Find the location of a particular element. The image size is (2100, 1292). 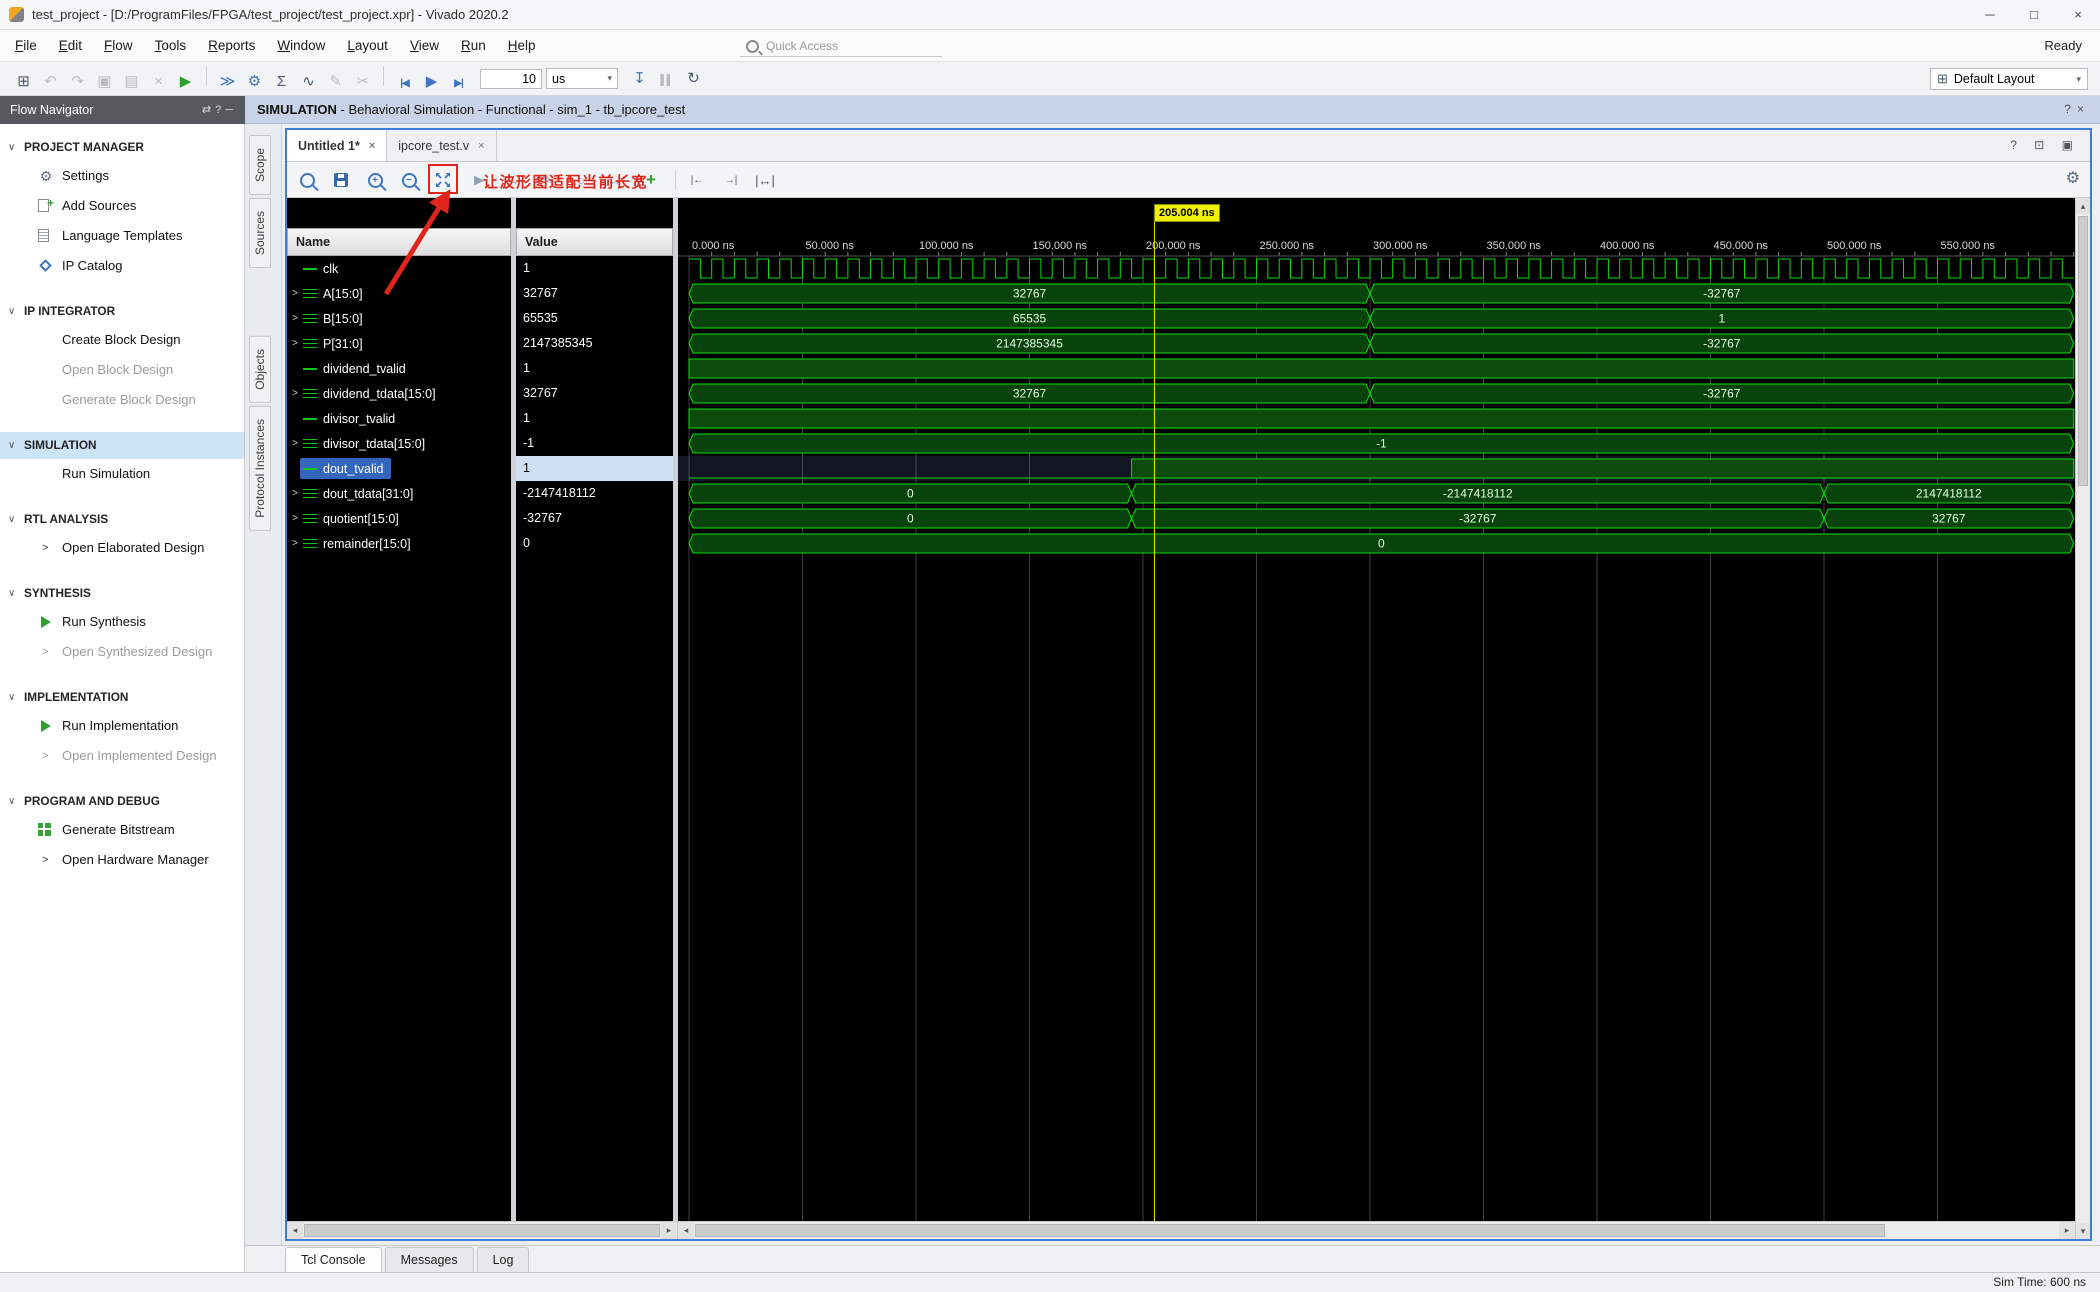

menu-flow: Flow is located at coordinates (118, 45).